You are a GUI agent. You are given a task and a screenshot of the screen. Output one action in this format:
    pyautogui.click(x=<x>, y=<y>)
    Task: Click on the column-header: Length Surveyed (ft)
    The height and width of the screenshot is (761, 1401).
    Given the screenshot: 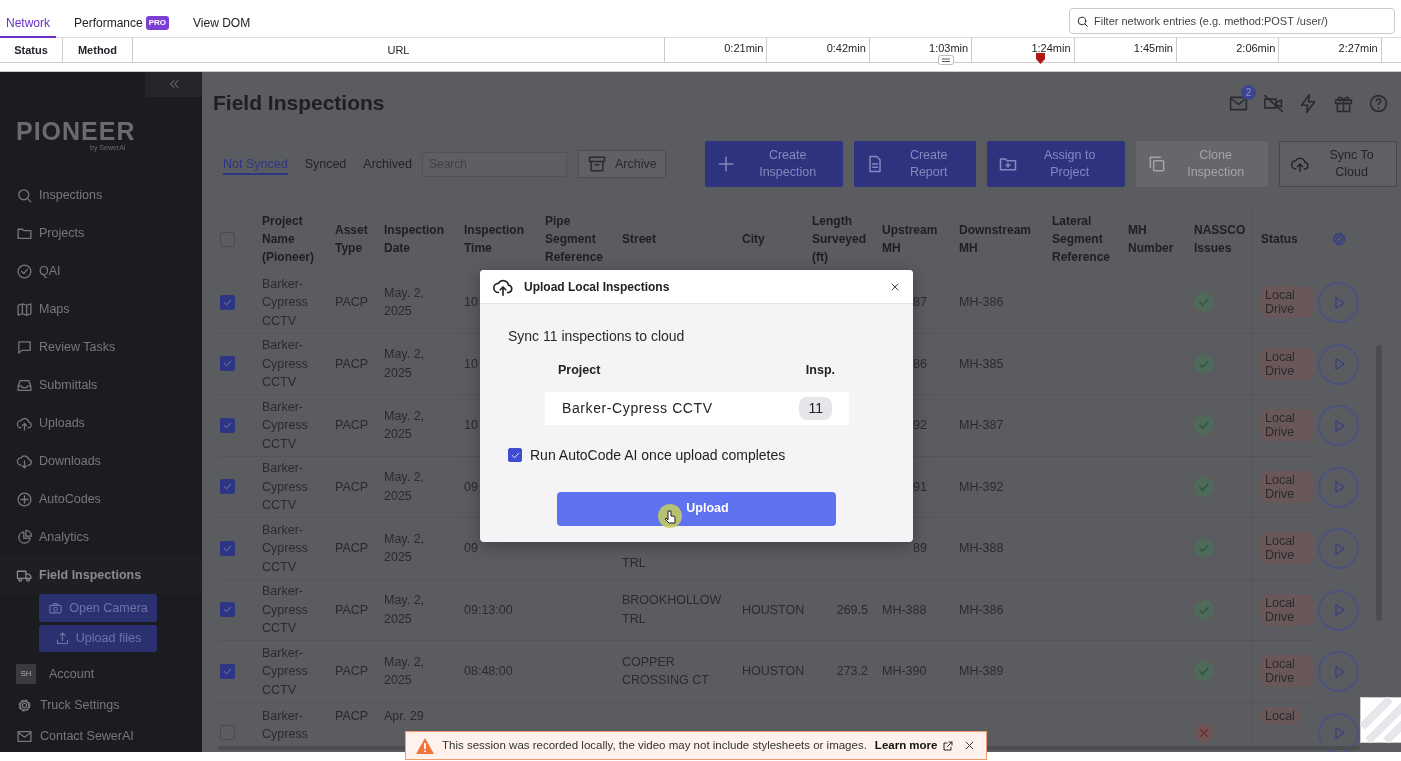 What is the action you would take?
    pyautogui.click(x=840, y=239)
    